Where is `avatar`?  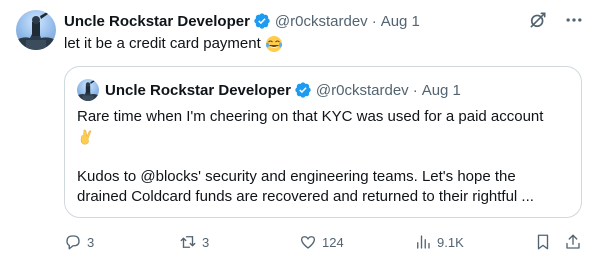
avatar is located at coordinates (36, 30).